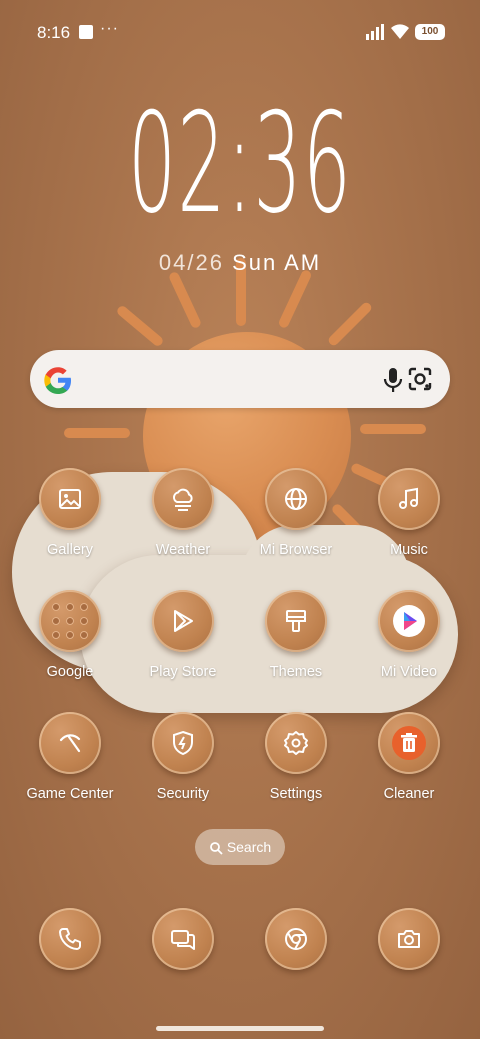  What do you see at coordinates (240, 164) in the screenshot?
I see `clock-time: 02:36` at bounding box center [240, 164].